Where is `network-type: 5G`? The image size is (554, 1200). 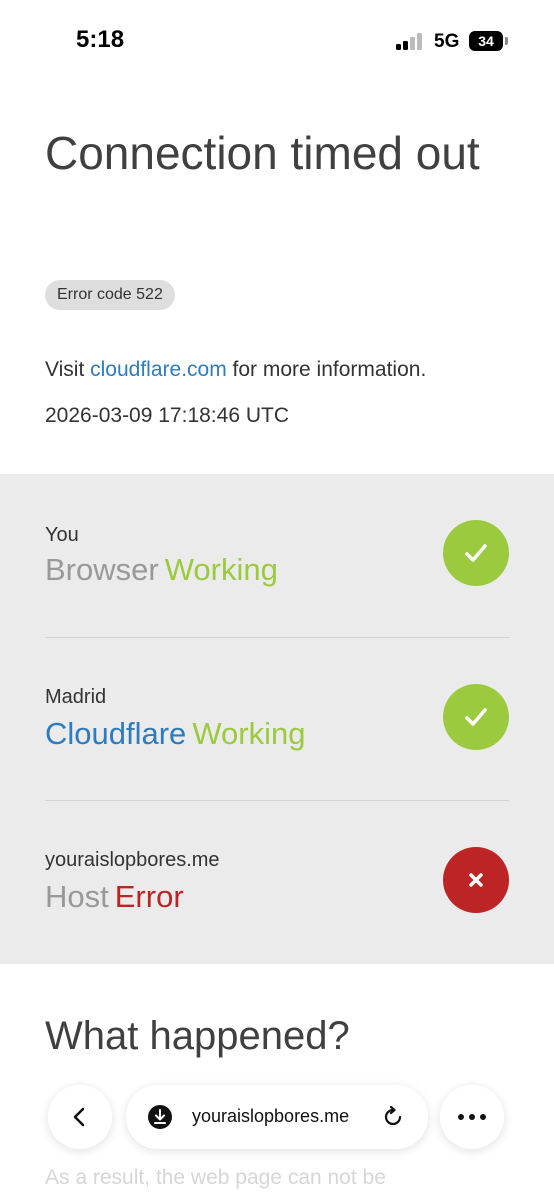
network-type: 5G is located at coordinates (447, 41).